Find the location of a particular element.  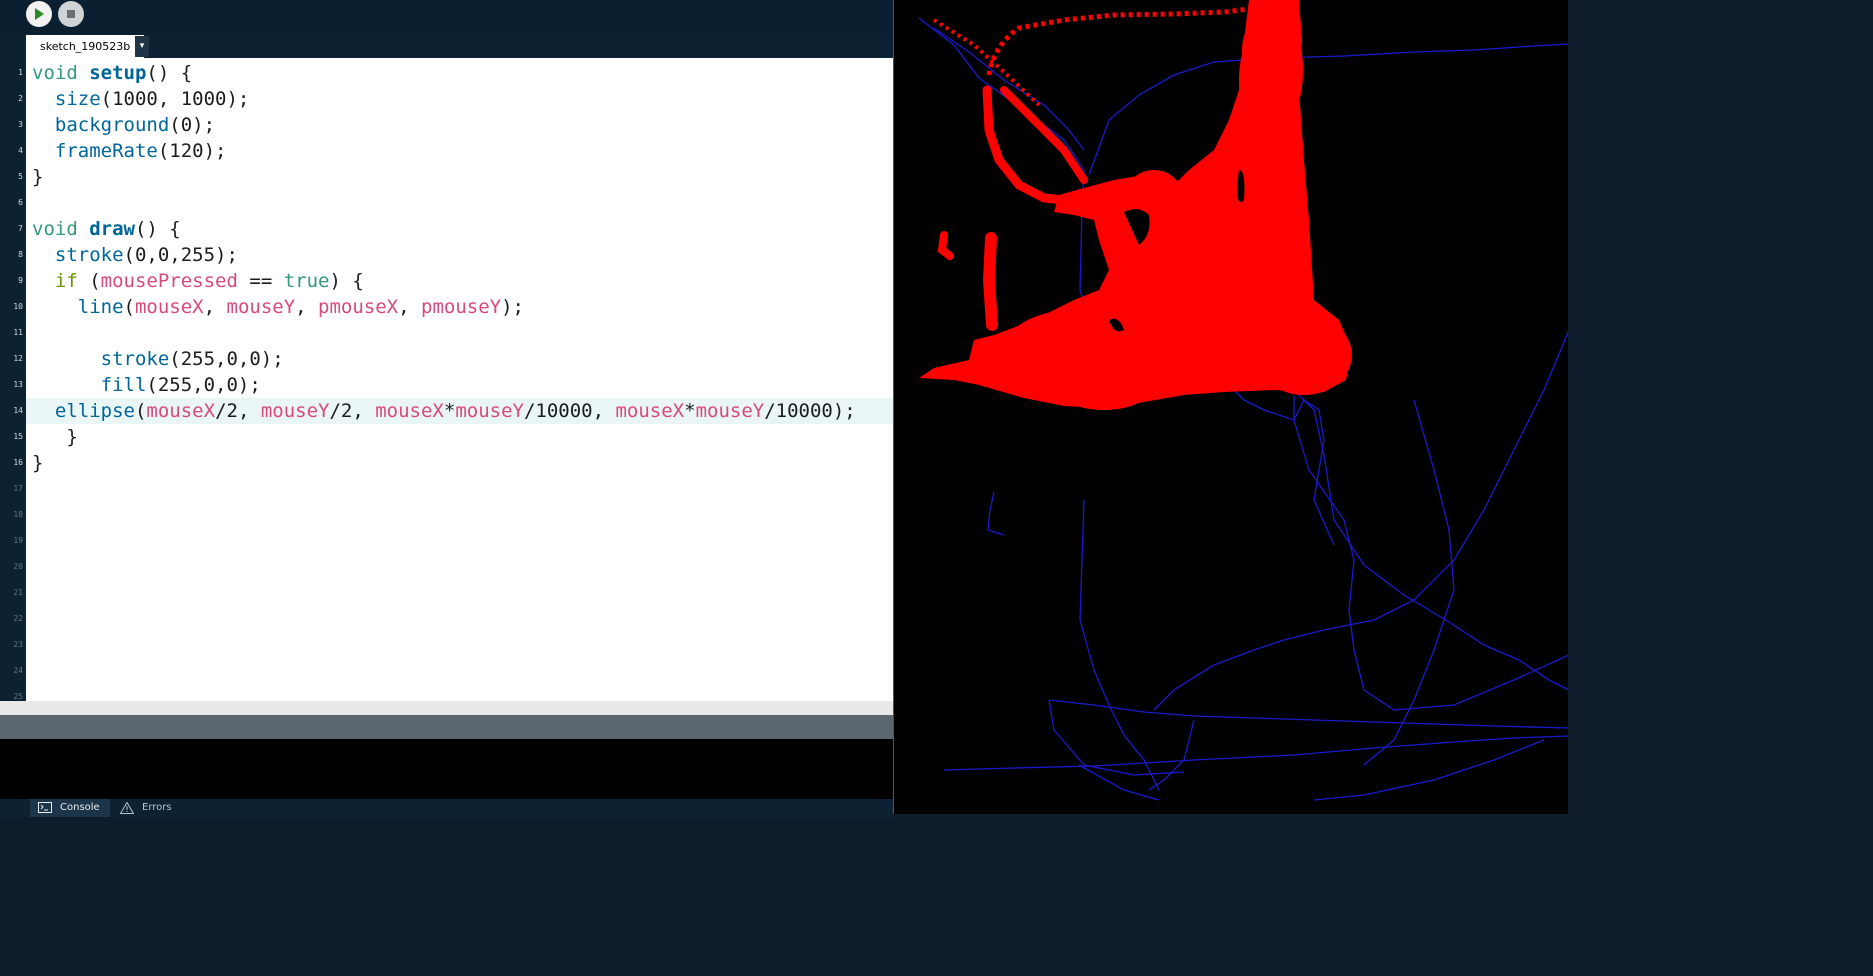

errors-tab: Errors is located at coordinates (147, 808).